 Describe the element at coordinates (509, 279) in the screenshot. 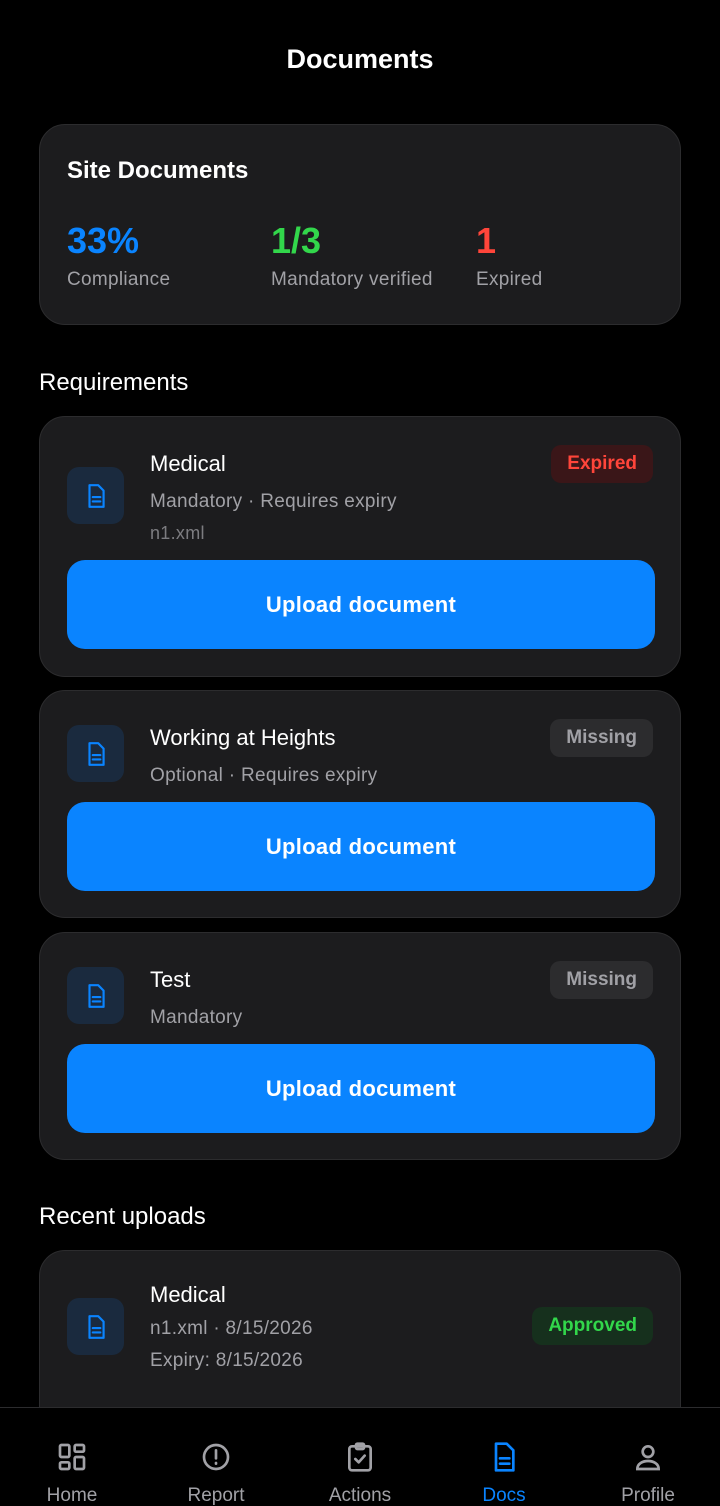

I see `expired-label: Expired` at that location.